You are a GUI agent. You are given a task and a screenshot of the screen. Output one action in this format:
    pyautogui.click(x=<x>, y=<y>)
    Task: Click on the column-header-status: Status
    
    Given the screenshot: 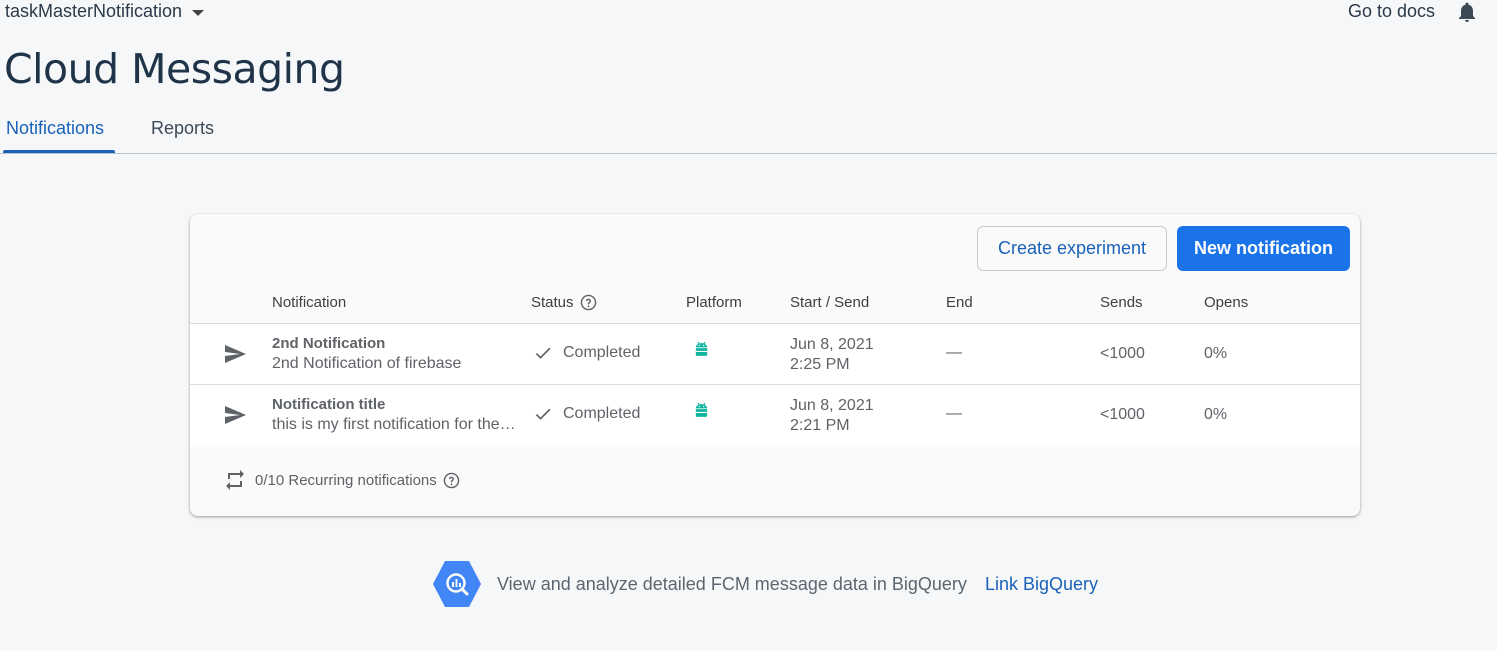 What is the action you would take?
    pyautogui.click(x=564, y=302)
    